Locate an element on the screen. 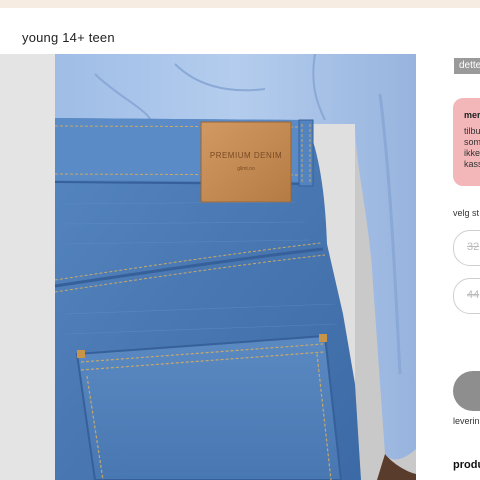  gallery-gap is located at coordinates (428, 267).